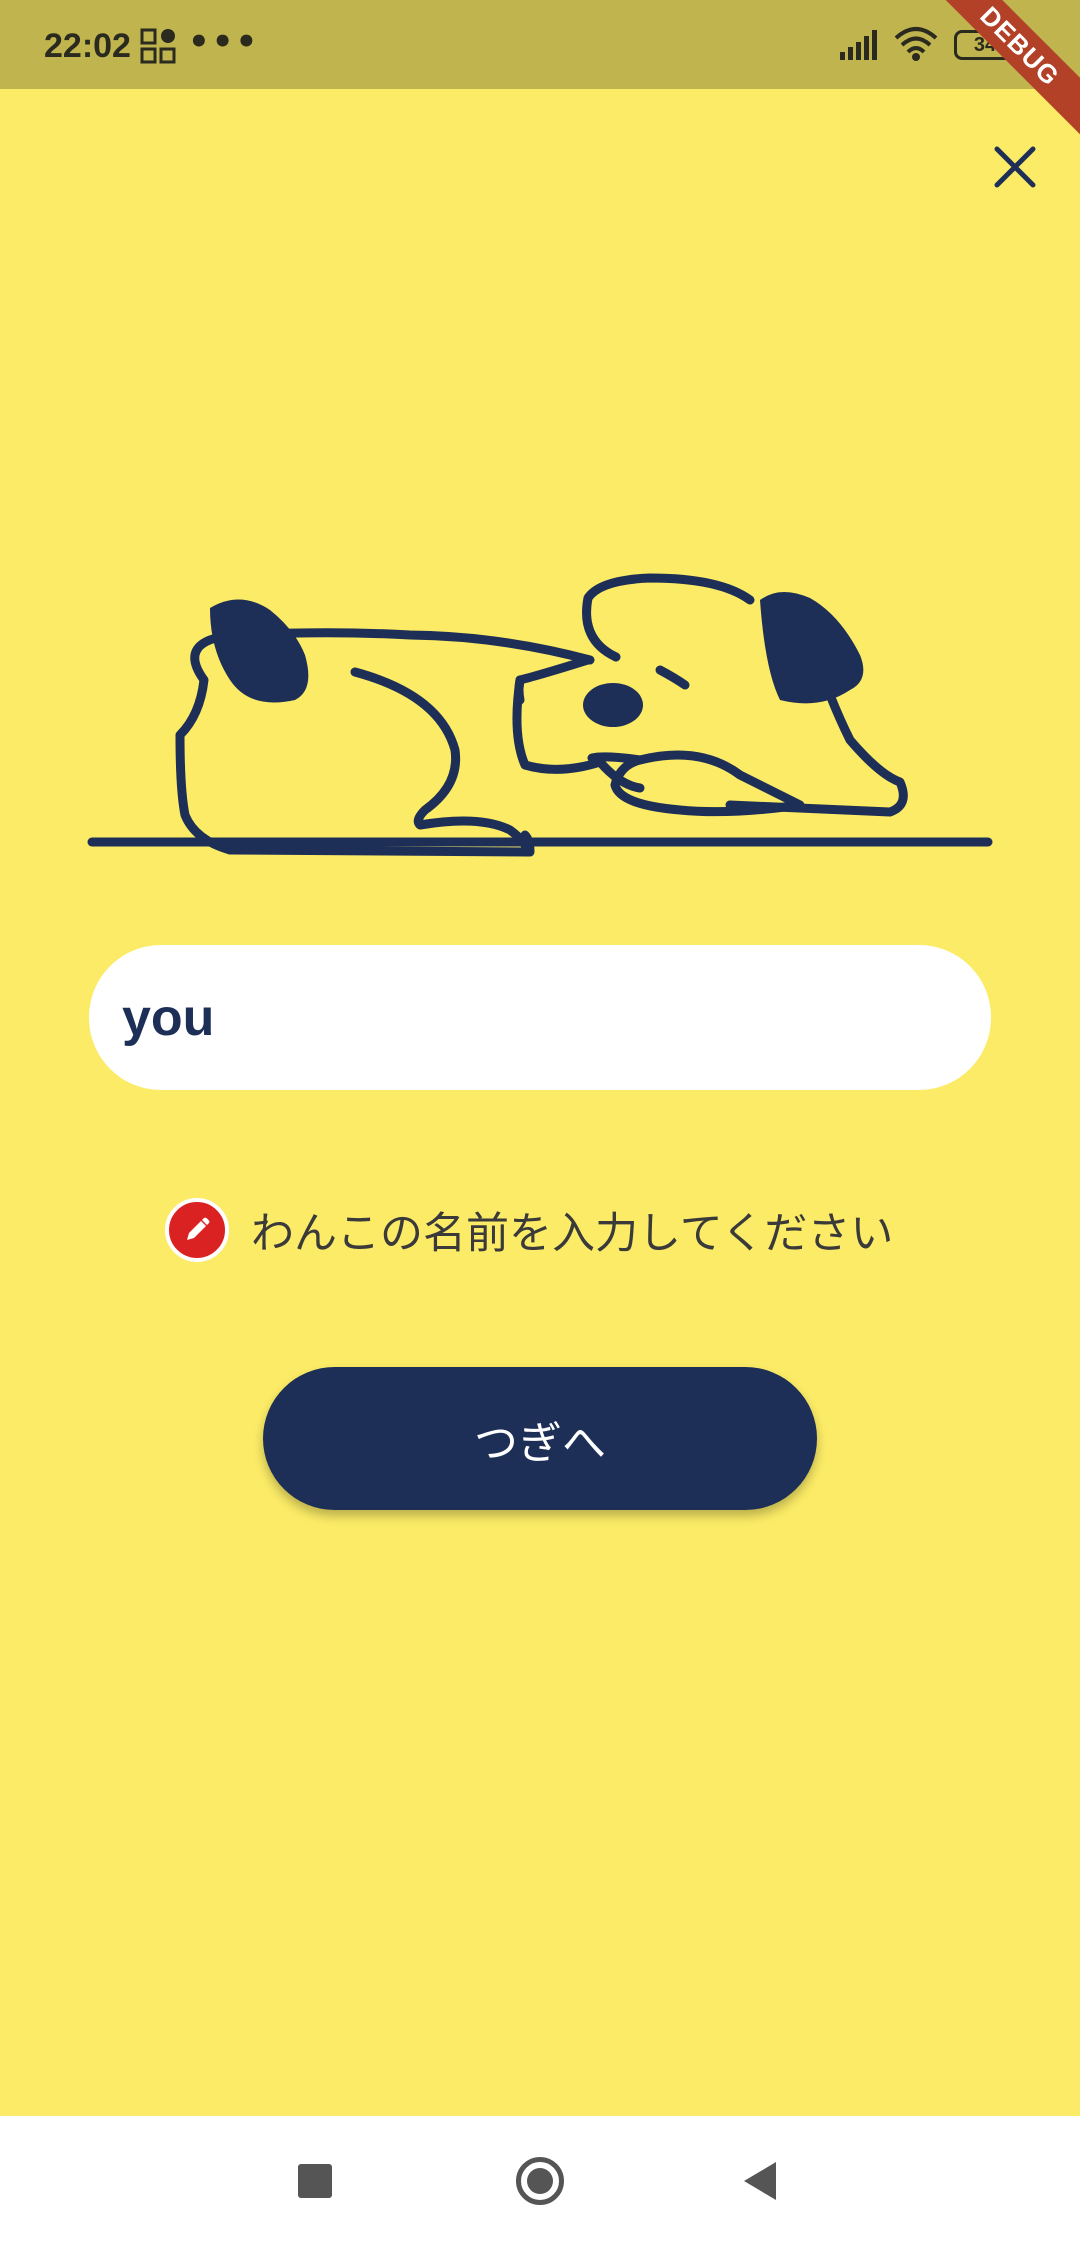 The width and height of the screenshot is (1080, 2246). I want to click on recents-icon, so click(315, 2181).